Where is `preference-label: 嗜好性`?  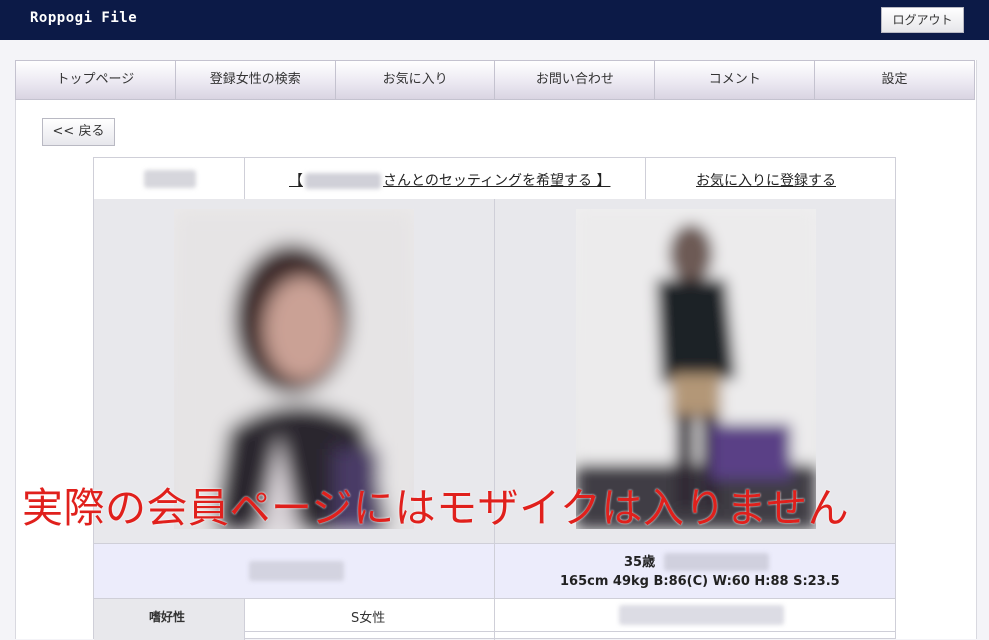
preference-label: 嗜好性 is located at coordinates (167, 617).